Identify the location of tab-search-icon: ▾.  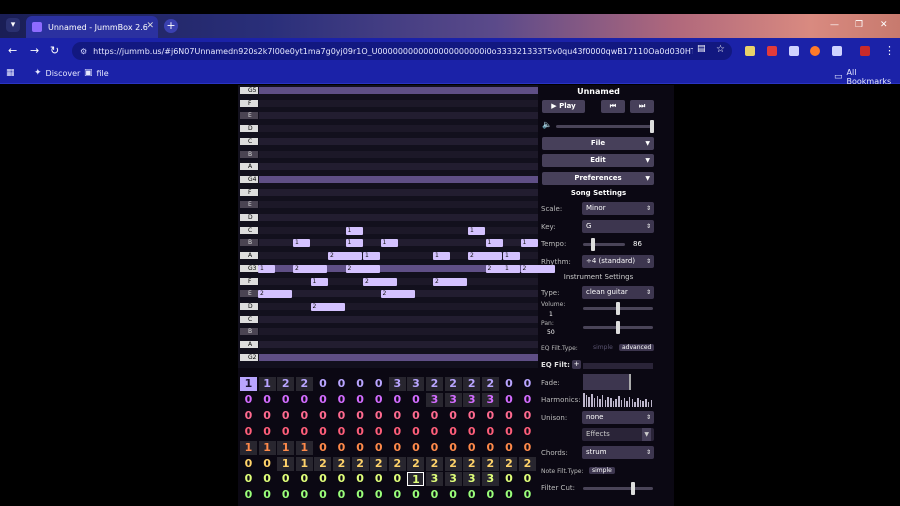
(13, 25).